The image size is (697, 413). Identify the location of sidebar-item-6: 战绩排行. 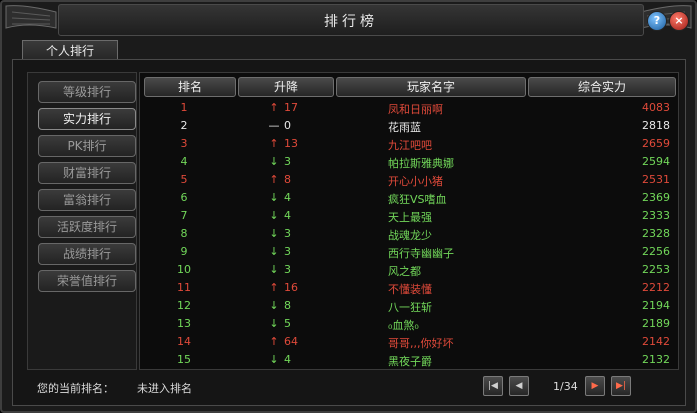
(87, 254).